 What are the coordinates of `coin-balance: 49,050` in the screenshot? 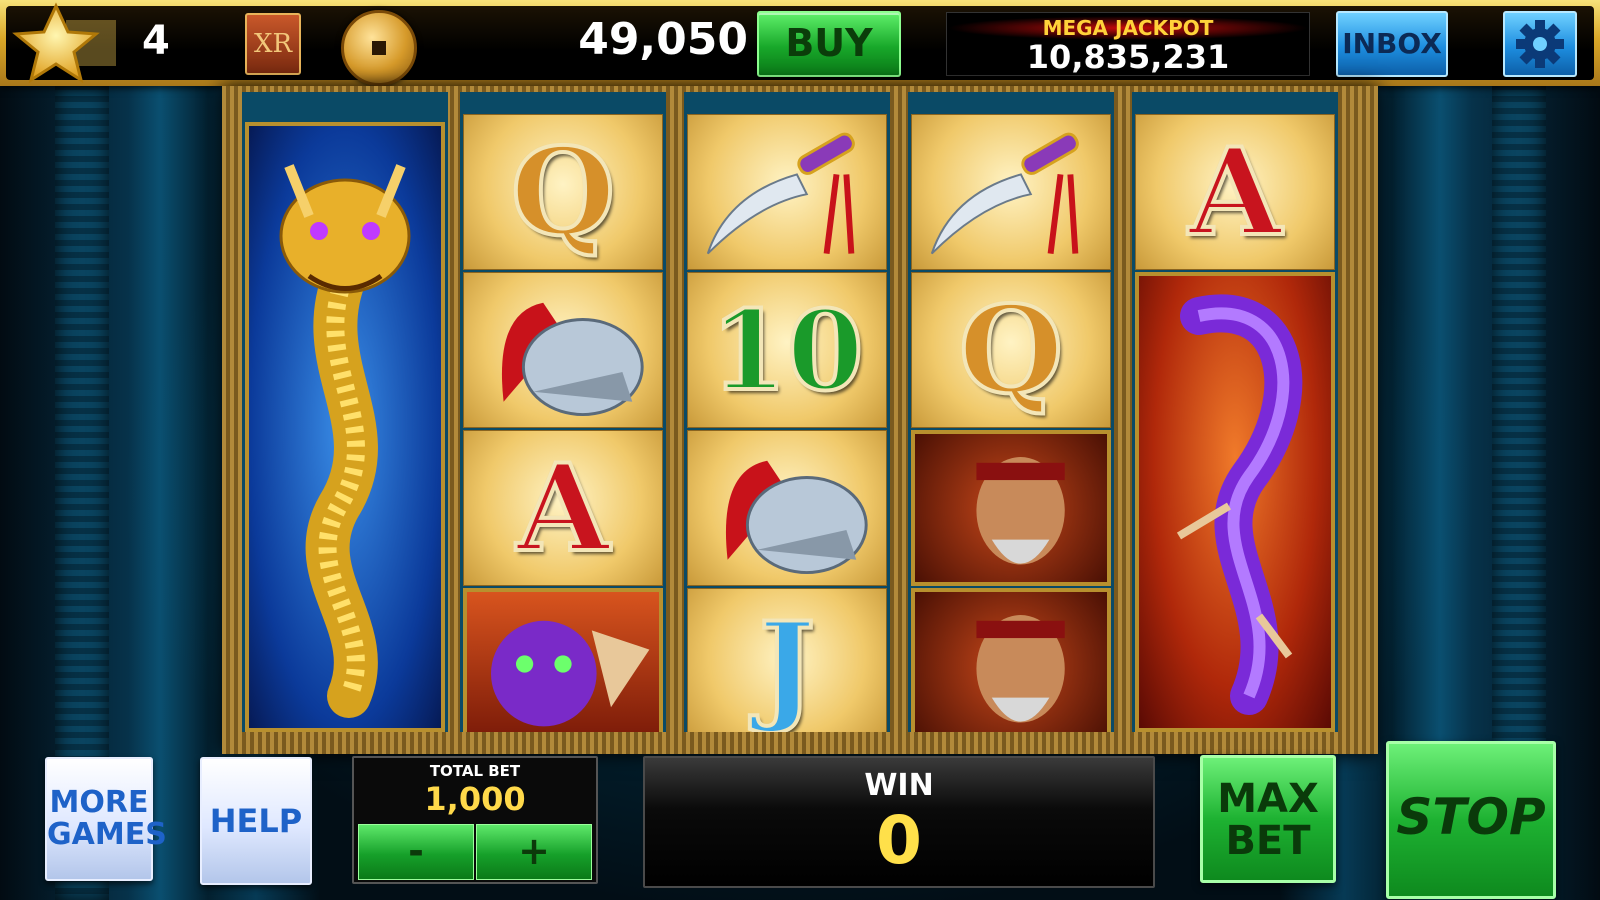 It's located at (663, 39).